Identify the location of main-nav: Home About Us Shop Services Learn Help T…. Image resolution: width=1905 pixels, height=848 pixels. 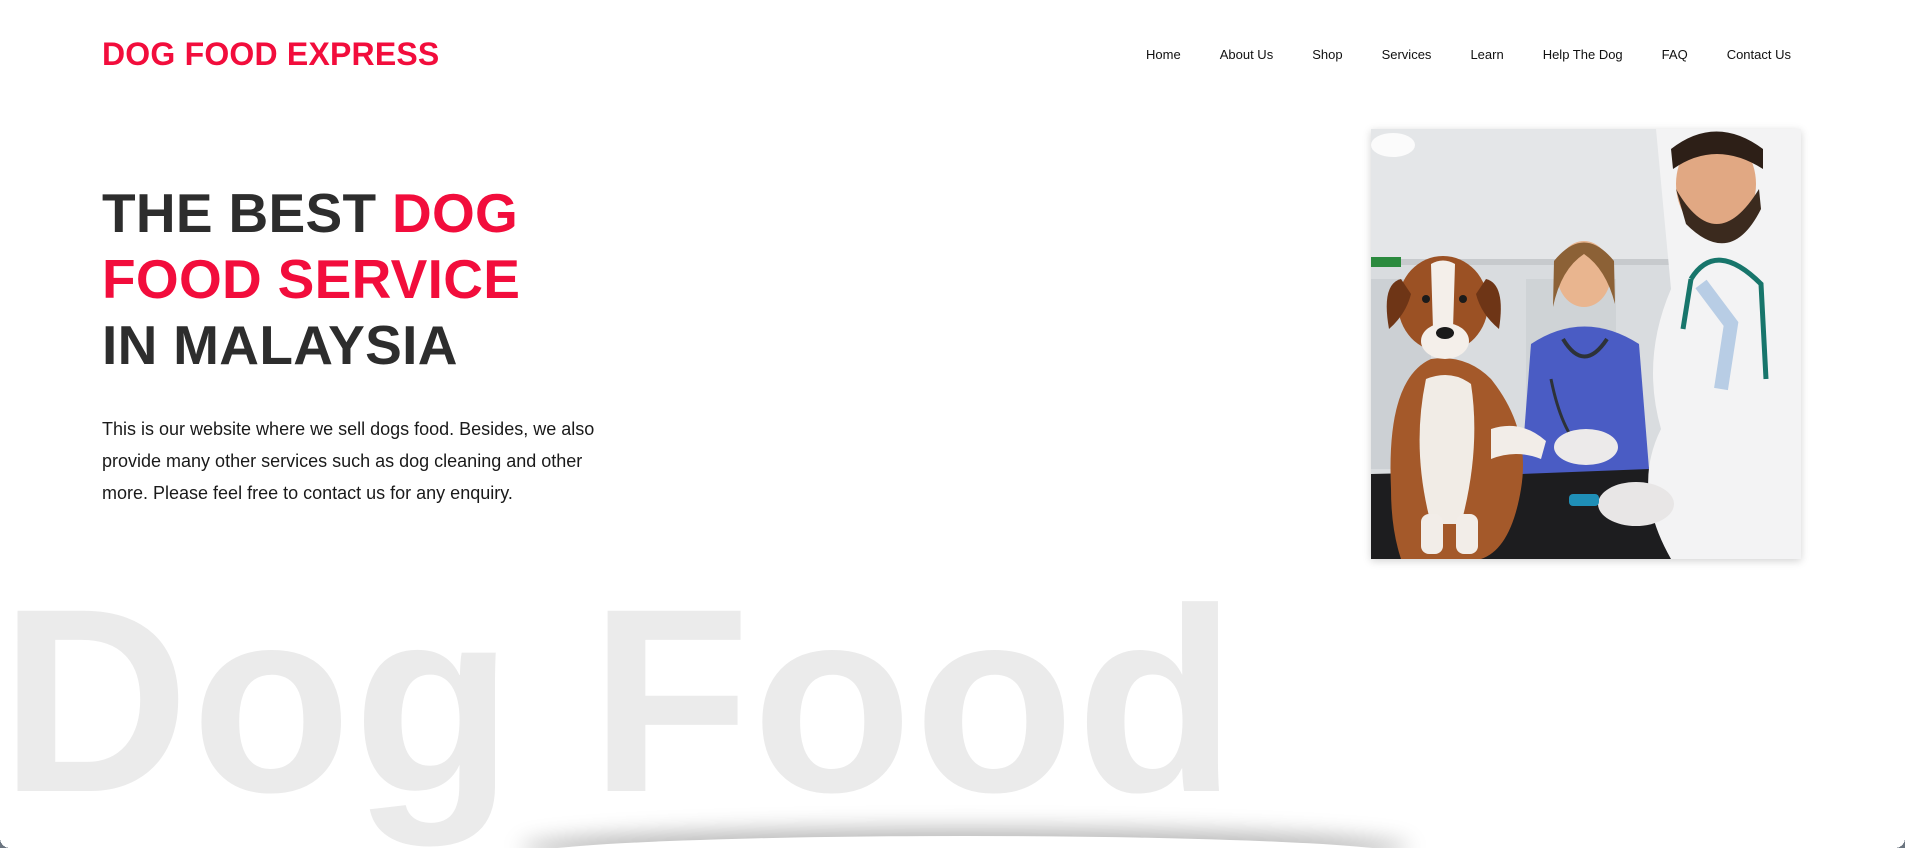
(1449, 54).